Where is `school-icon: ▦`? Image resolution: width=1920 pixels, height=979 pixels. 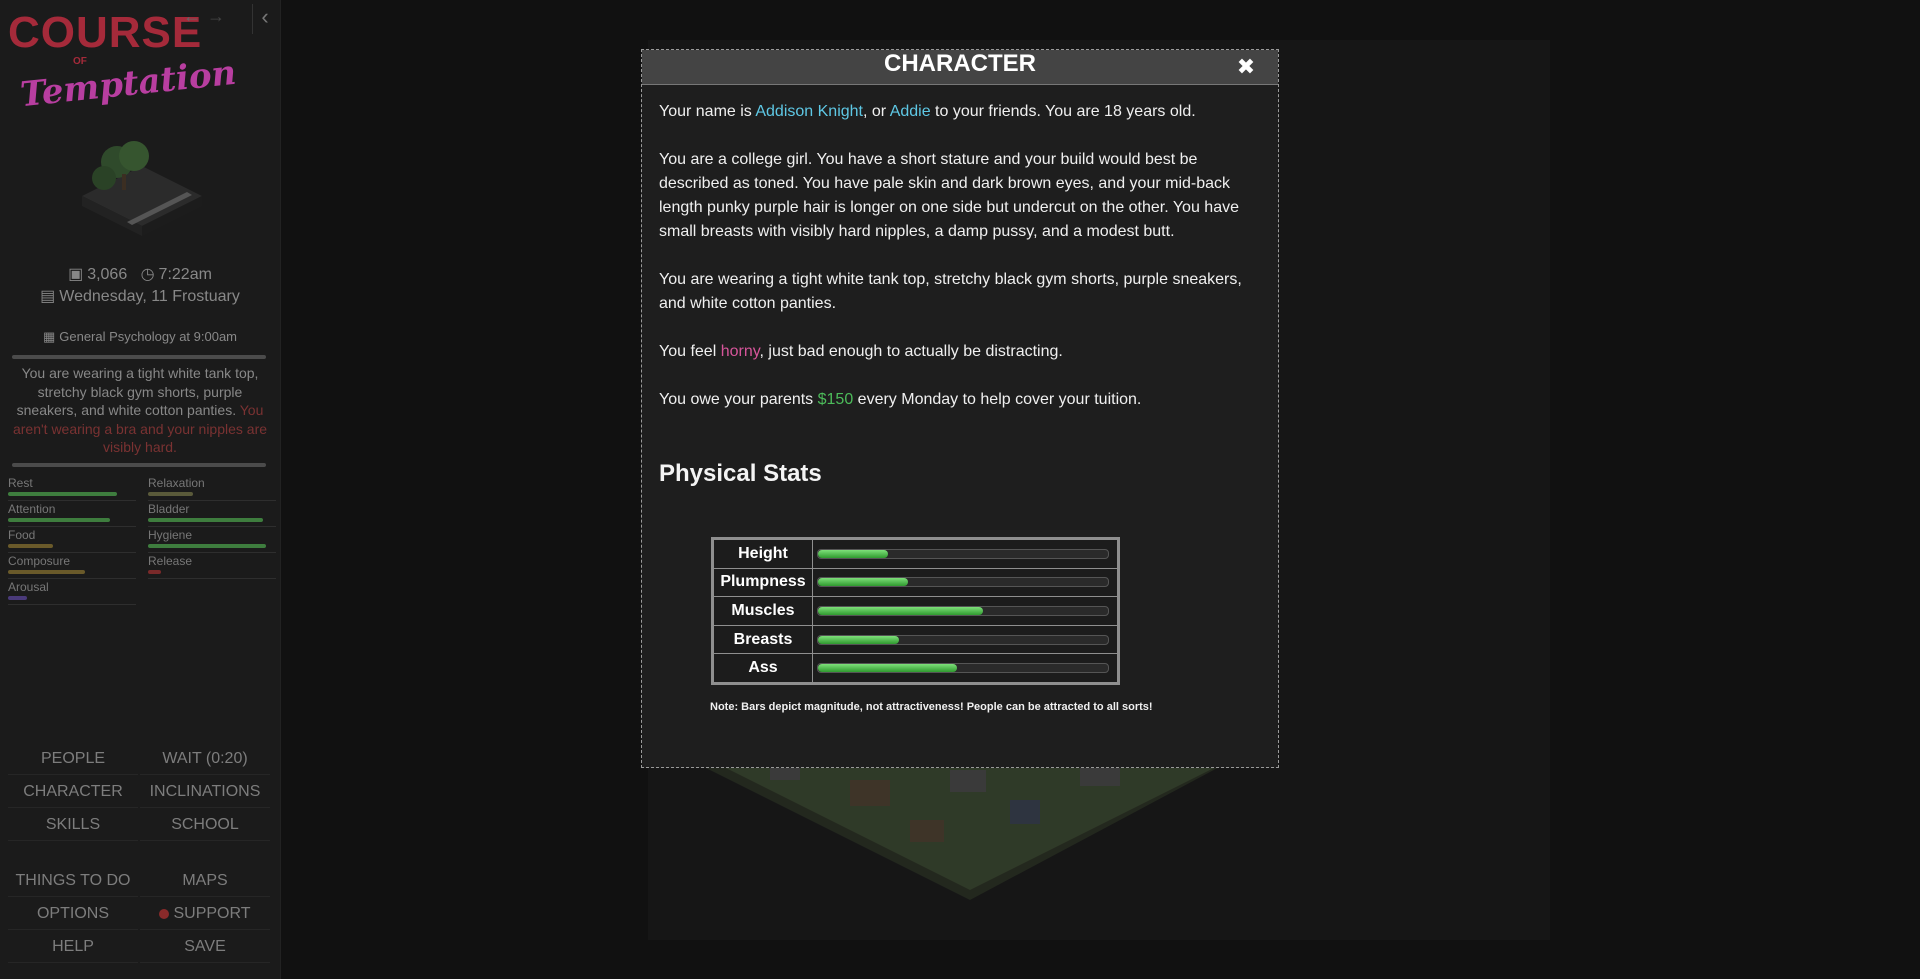 school-icon: ▦ is located at coordinates (49, 336).